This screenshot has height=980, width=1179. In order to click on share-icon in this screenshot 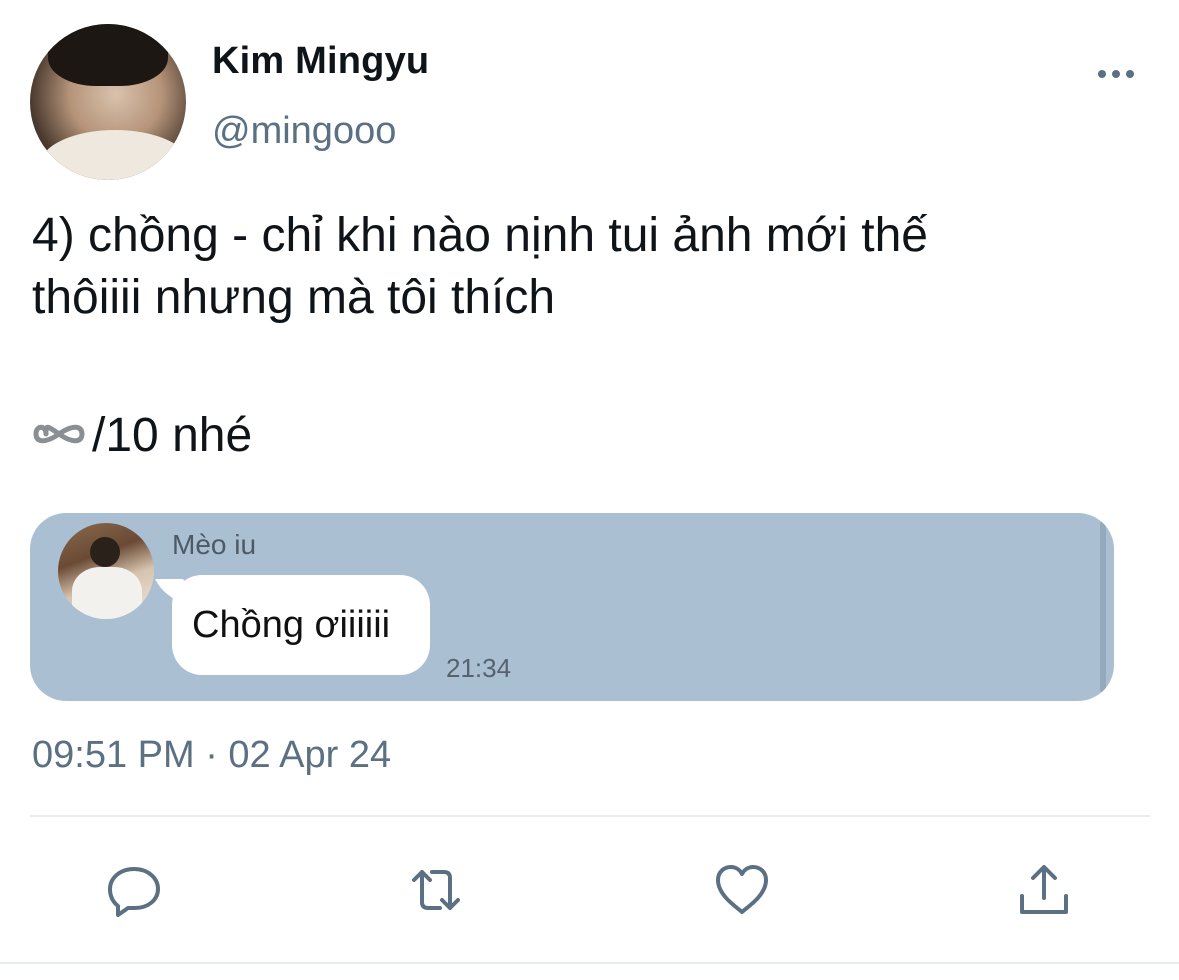, I will do `click(1044, 889)`.